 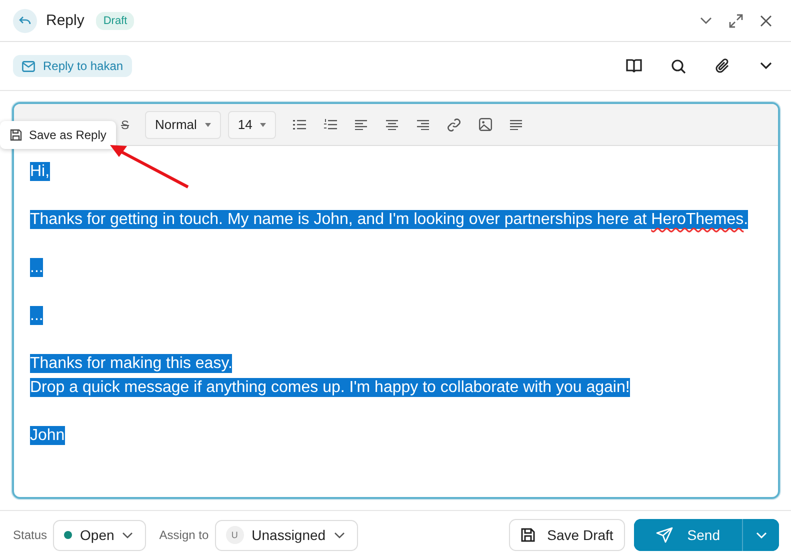 I want to click on paperclip-icon, so click(x=722, y=66).